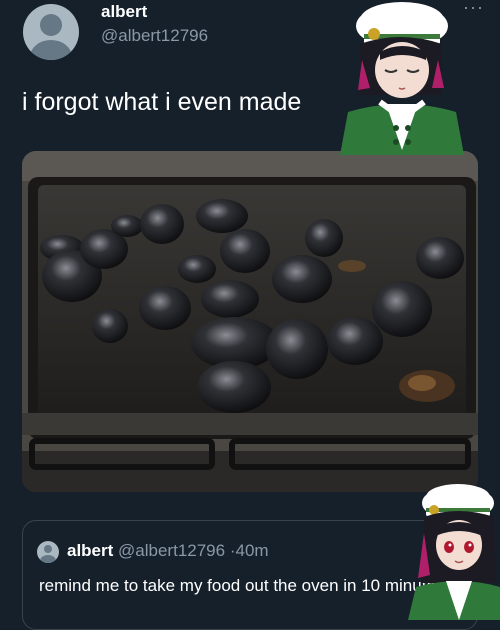  I want to click on chef-sticker-image, so click(402, 78).